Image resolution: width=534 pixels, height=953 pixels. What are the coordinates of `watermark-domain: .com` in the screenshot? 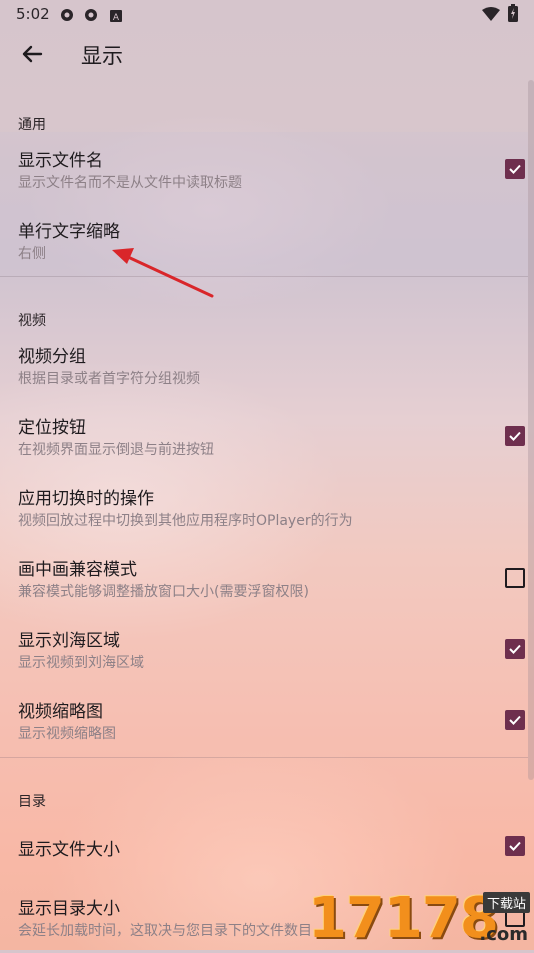 It's located at (503, 934).